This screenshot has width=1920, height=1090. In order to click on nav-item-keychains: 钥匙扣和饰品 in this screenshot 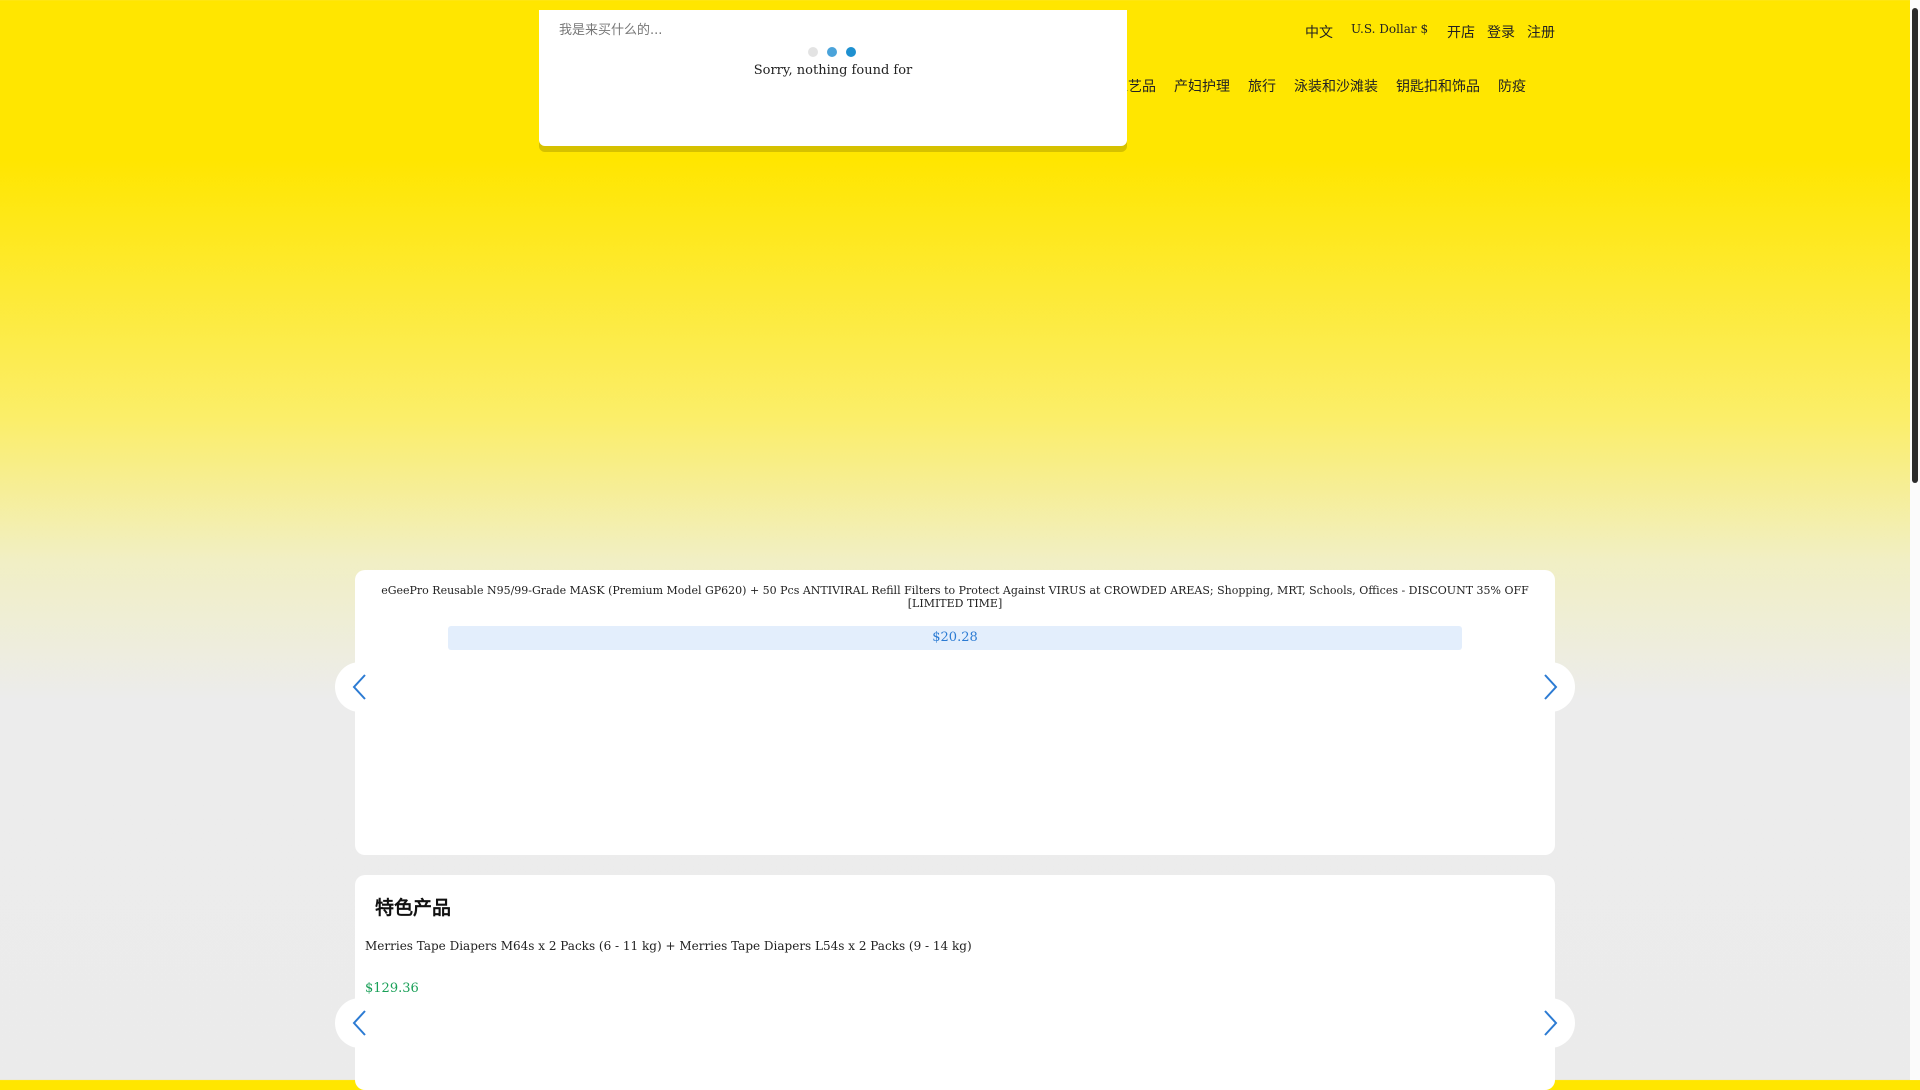, I will do `click(1438, 86)`.